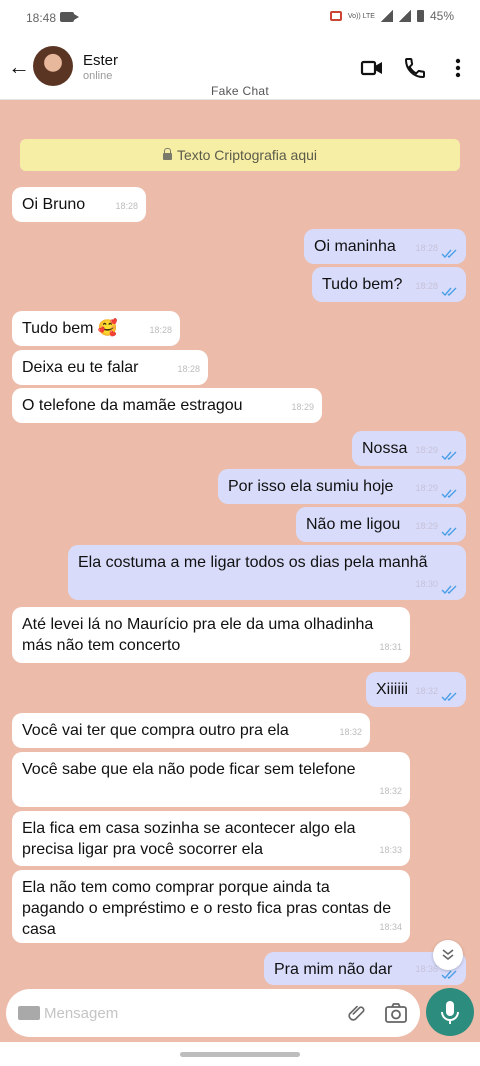 The image size is (480, 1066). I want to click on message-bubble: Tudo bem? 18:28, so click(389, 284).